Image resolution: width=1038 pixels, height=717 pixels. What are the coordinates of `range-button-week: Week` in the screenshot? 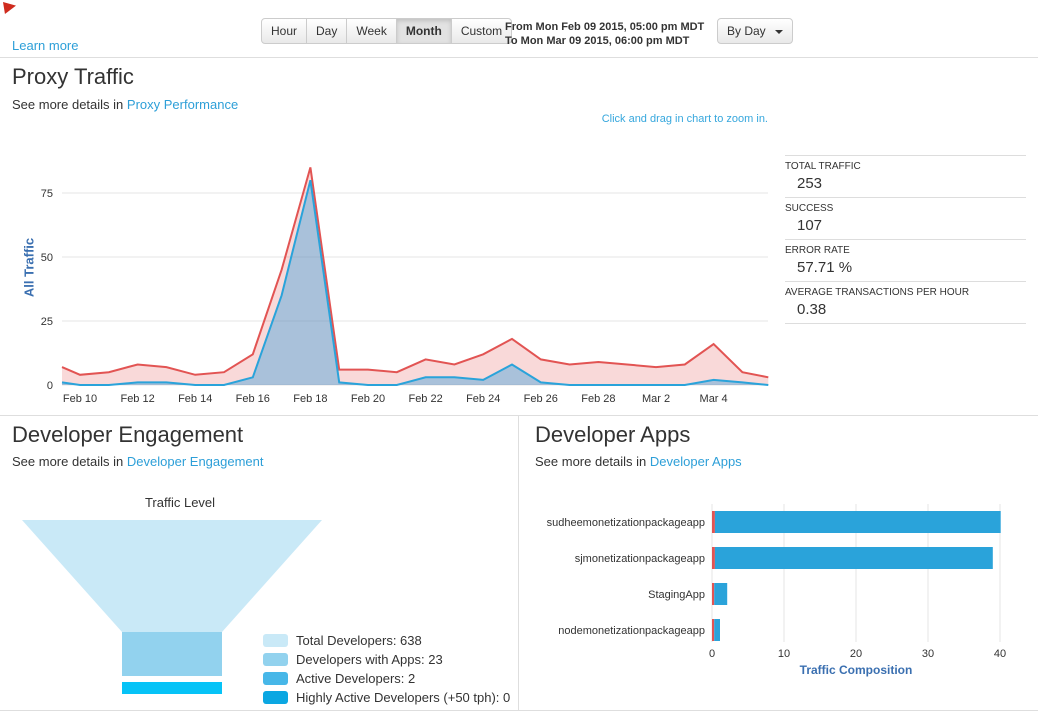 It's located at (371, 31).